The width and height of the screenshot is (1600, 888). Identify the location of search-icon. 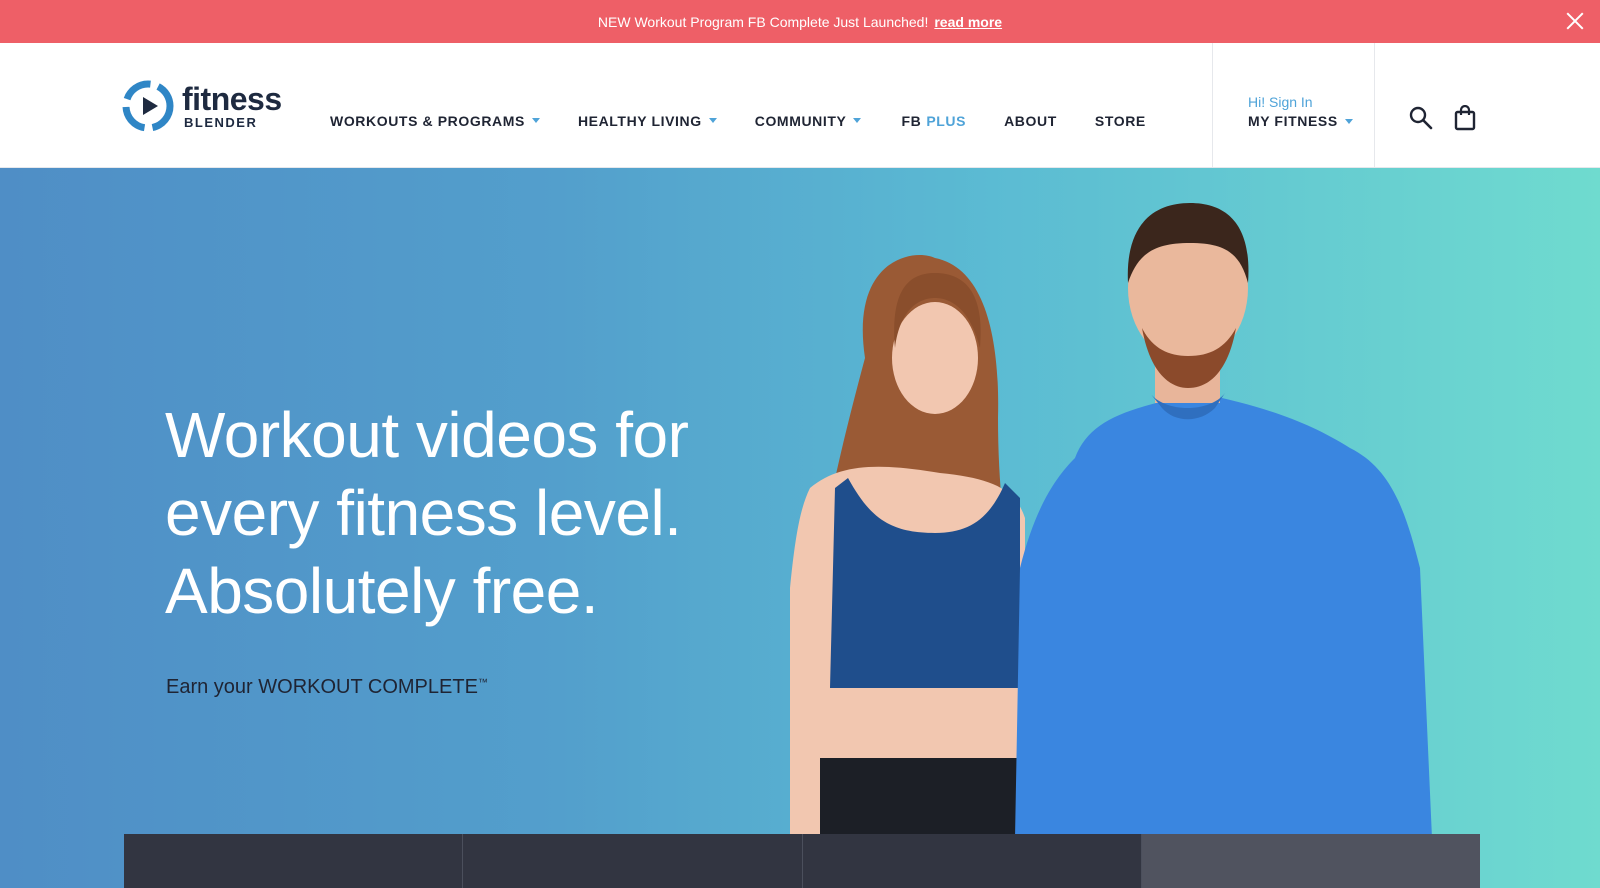
(1421, 118).